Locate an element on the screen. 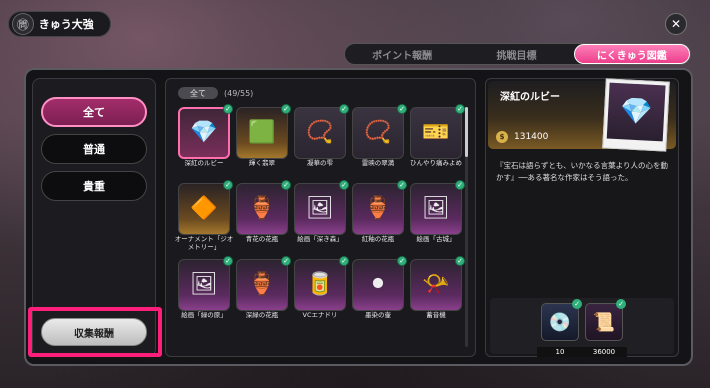  item-art-icon: ⚫ is located at coordinates (378, 284).